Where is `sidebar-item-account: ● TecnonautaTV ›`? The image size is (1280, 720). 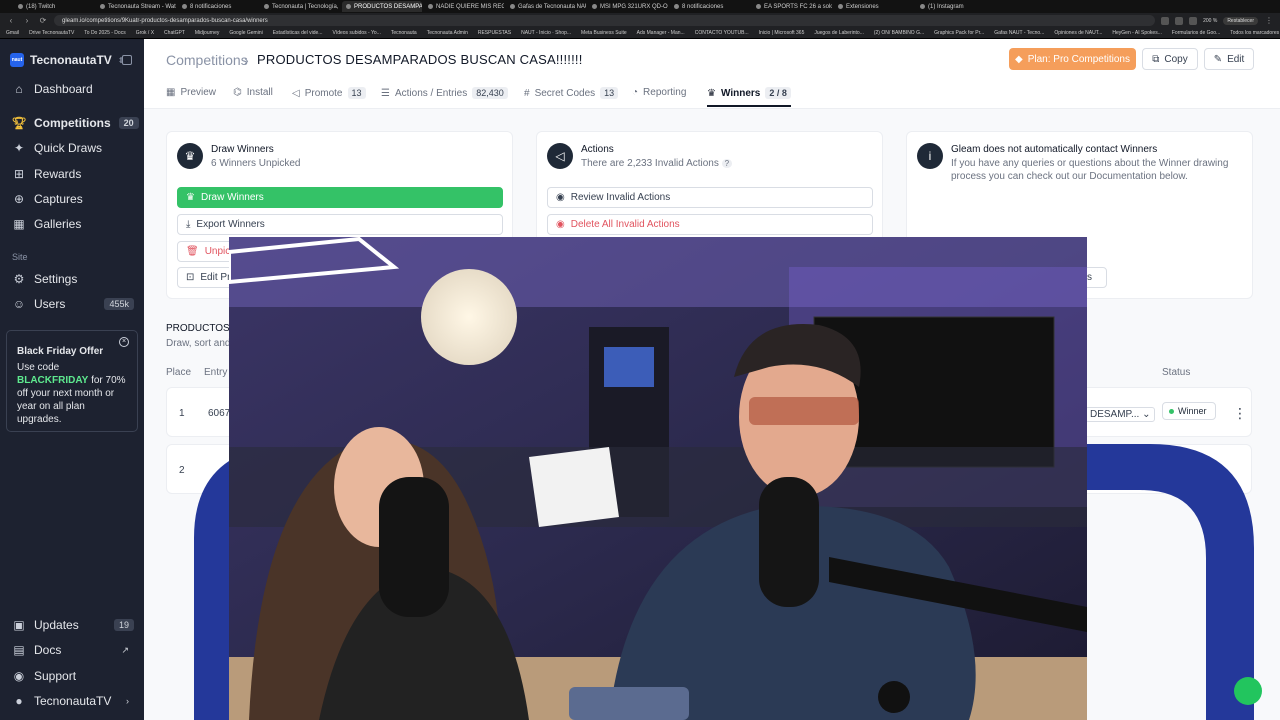 sidebar-item-account: ● TecnonautaTV › is located at coordinates (72, 701).